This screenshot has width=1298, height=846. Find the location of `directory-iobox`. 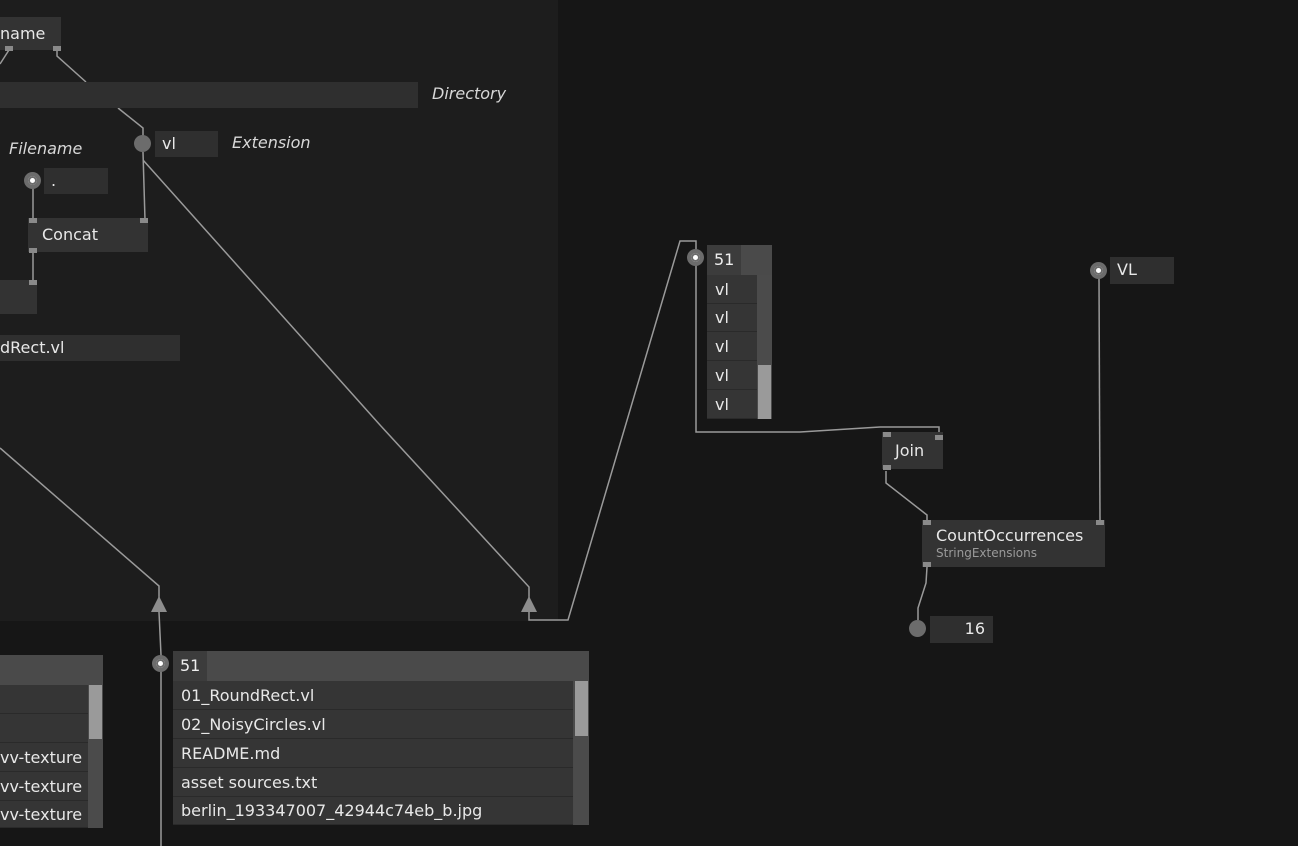

directory-iobox is located at coordinates (209, 95).